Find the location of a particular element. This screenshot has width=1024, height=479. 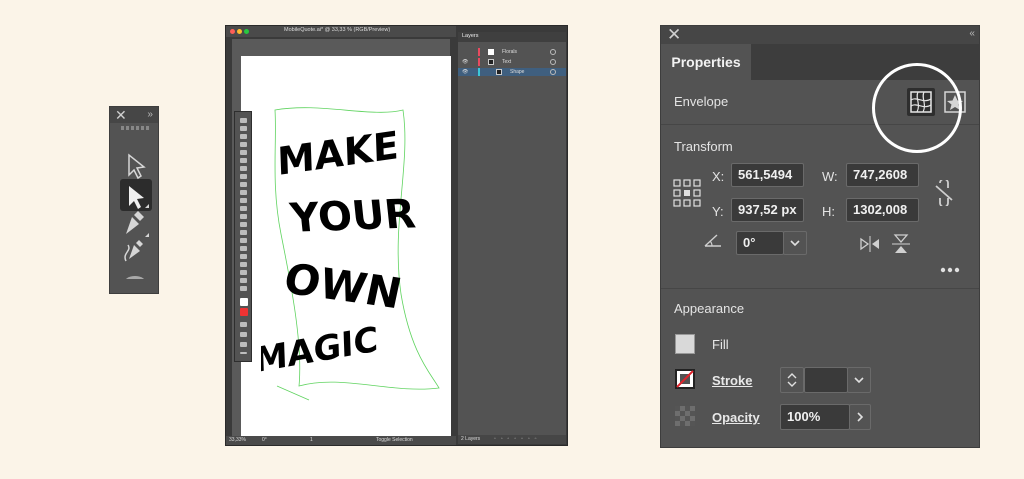

collapse-chevron-icon: ‹‹ is located at coordinates (972, 33).